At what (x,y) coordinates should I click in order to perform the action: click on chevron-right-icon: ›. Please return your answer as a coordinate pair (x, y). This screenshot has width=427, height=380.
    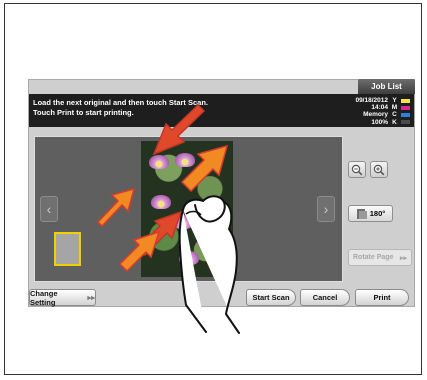
    Looking at the image, I should click on (326, 209).